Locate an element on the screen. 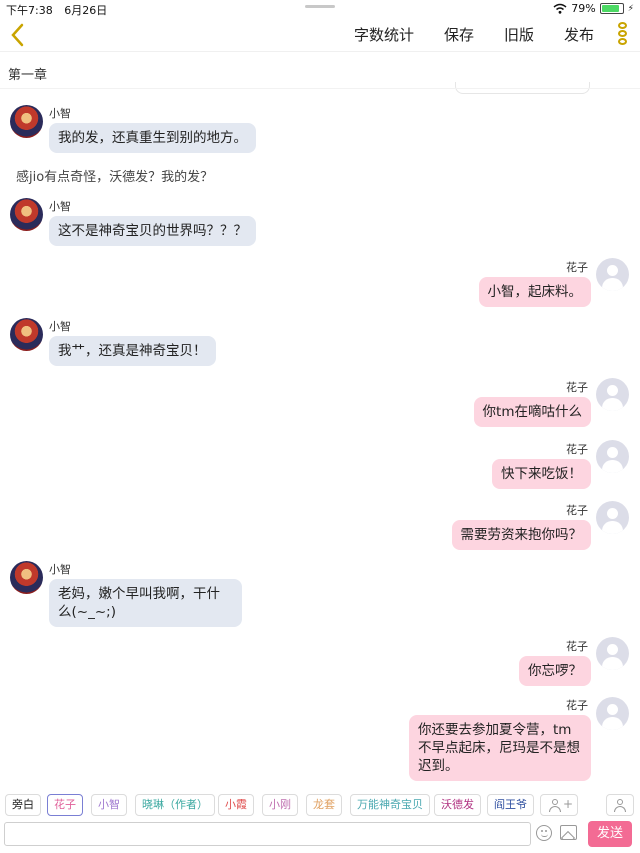 Image resolution: width=640 pixels, height=853 pixels. narration-text: 感jio有点奇怪，沃德发？我的发？ is located at coordinates (114, 175).